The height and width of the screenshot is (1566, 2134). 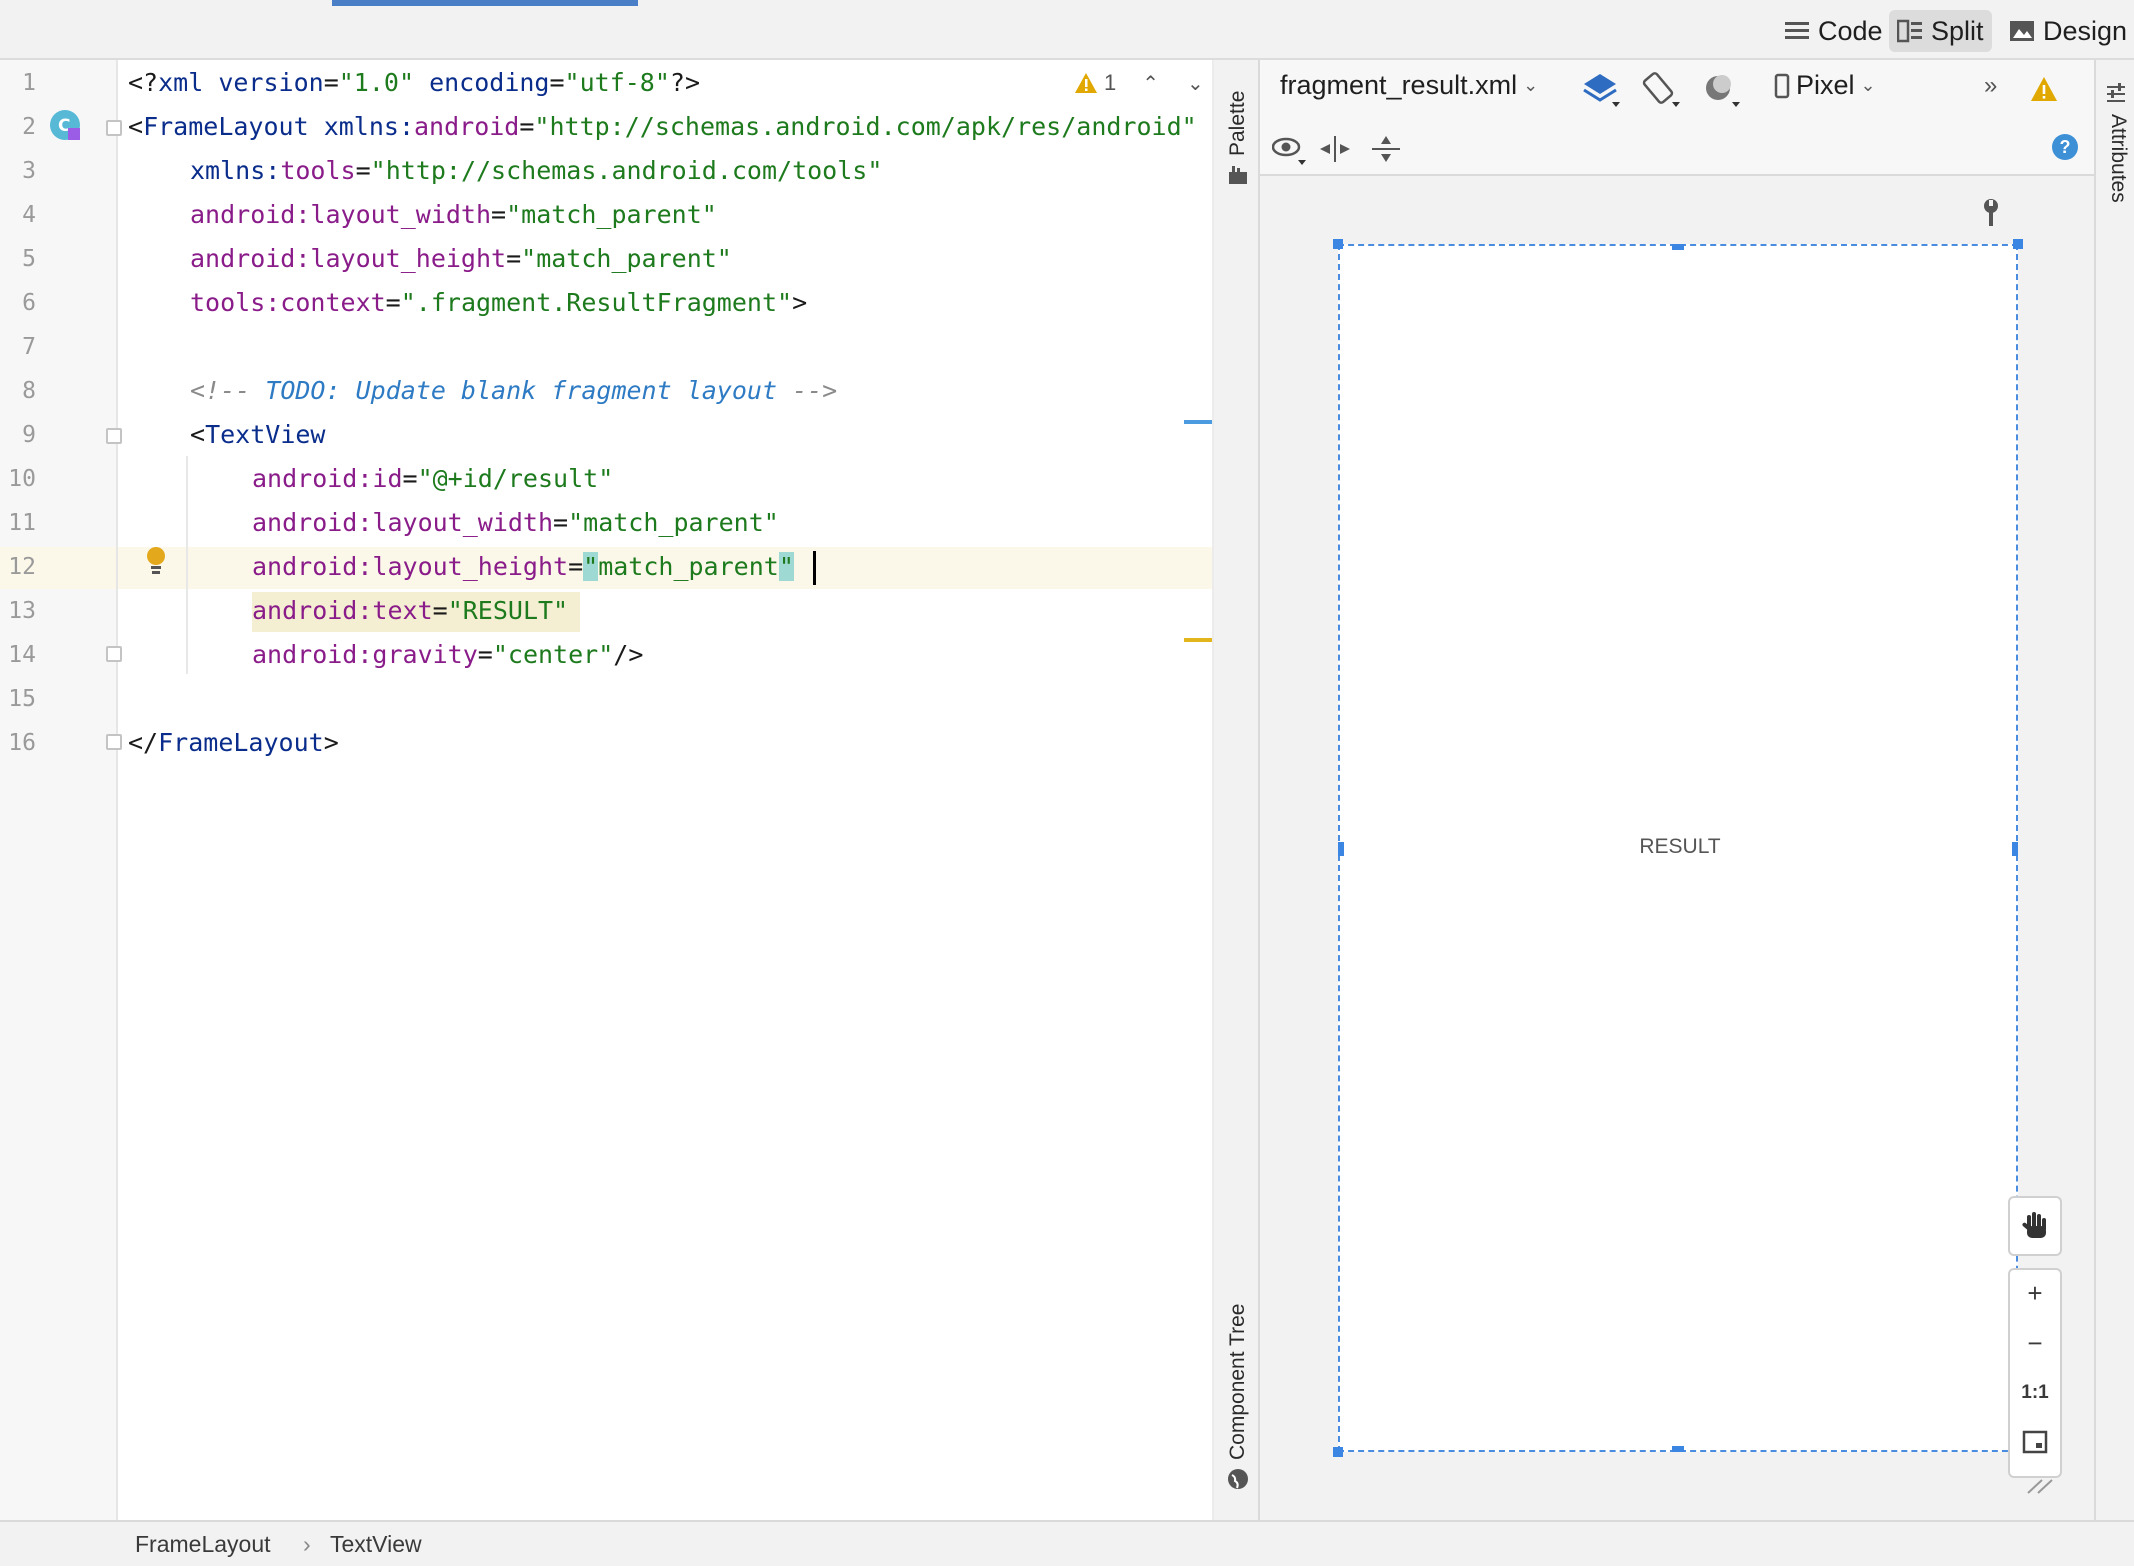 What do you see at coordinates (1909, 31) in the screenshot?
I see `split-view-icon` at bounding box center [1909, 31].